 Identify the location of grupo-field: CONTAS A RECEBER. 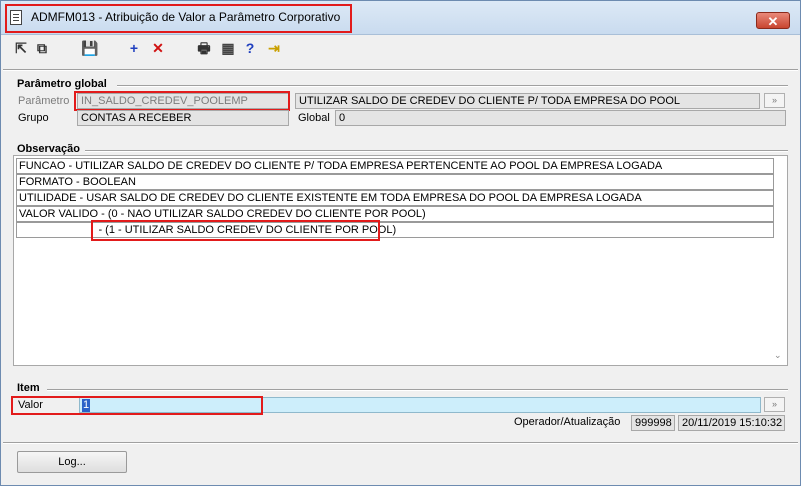
(183, 118).